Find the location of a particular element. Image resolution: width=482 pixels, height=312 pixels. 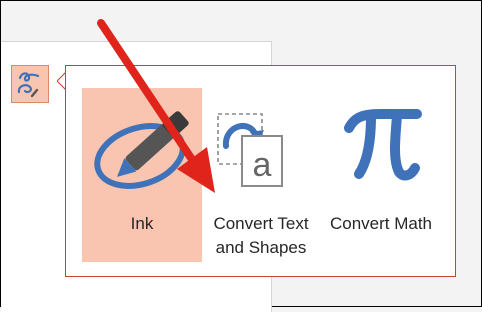

svg-text: a is located at coordinates (262, 165).